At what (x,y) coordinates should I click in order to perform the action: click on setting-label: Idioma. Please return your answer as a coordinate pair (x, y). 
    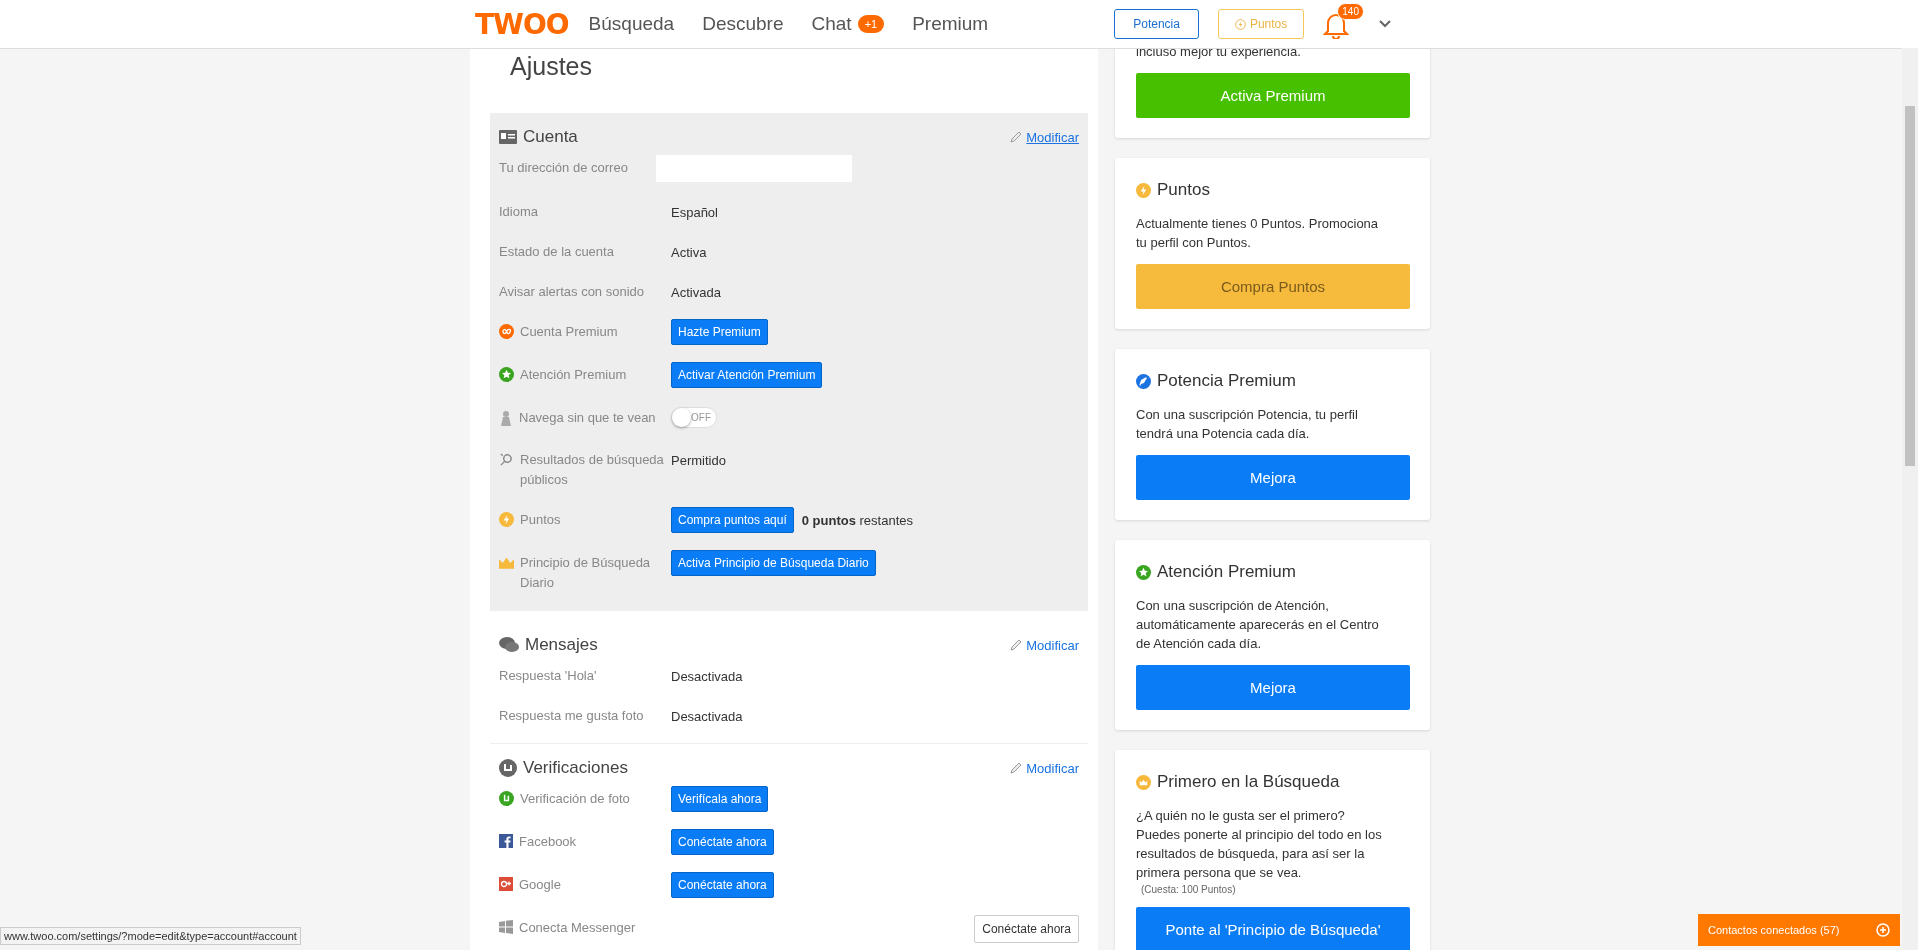
    Looking at the image, I should click on (519, 212).